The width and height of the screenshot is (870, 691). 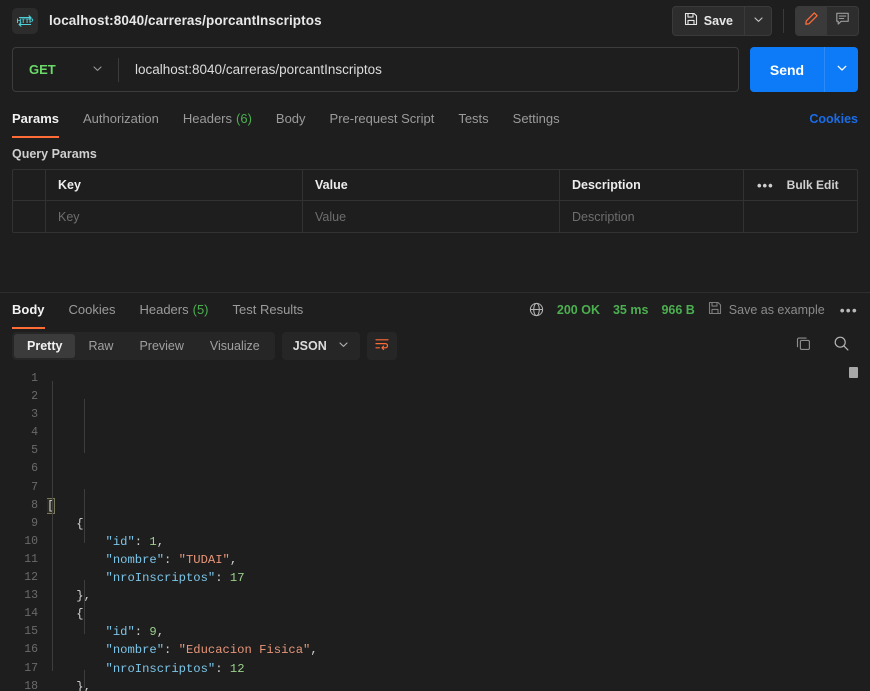 I want to click on response-tab-body: Body, so click(x=28, y=311).